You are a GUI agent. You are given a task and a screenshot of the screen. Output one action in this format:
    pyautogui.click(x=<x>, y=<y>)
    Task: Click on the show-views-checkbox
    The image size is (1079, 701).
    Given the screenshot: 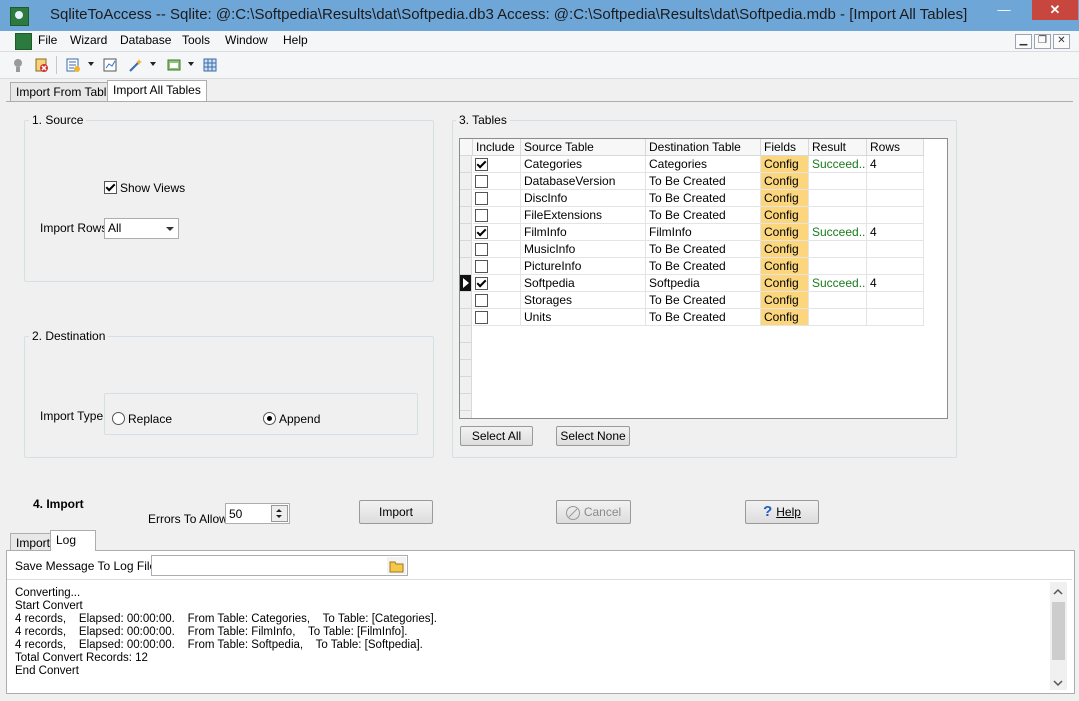 What is the action you would take?
    pyautogui.click(x=110, y=187)
    